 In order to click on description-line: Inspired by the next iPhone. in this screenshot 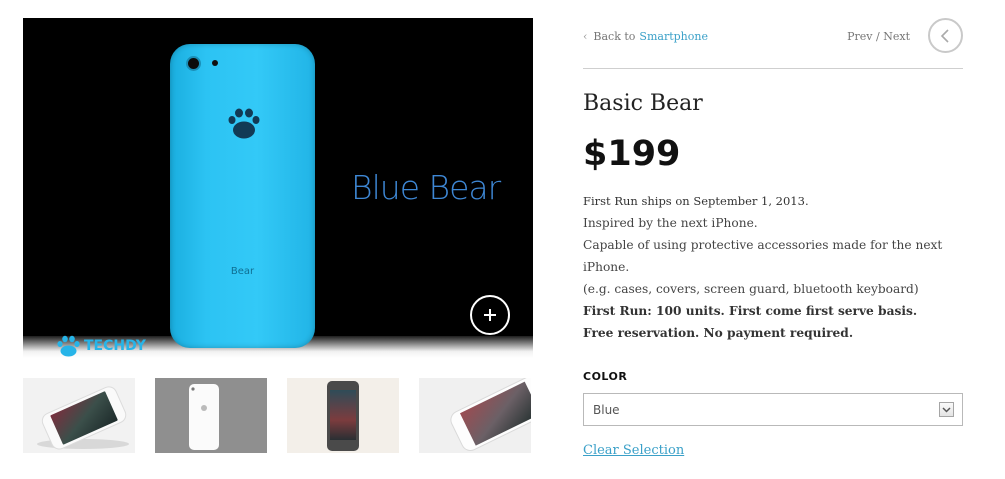, I will do `click(670, 223)`.